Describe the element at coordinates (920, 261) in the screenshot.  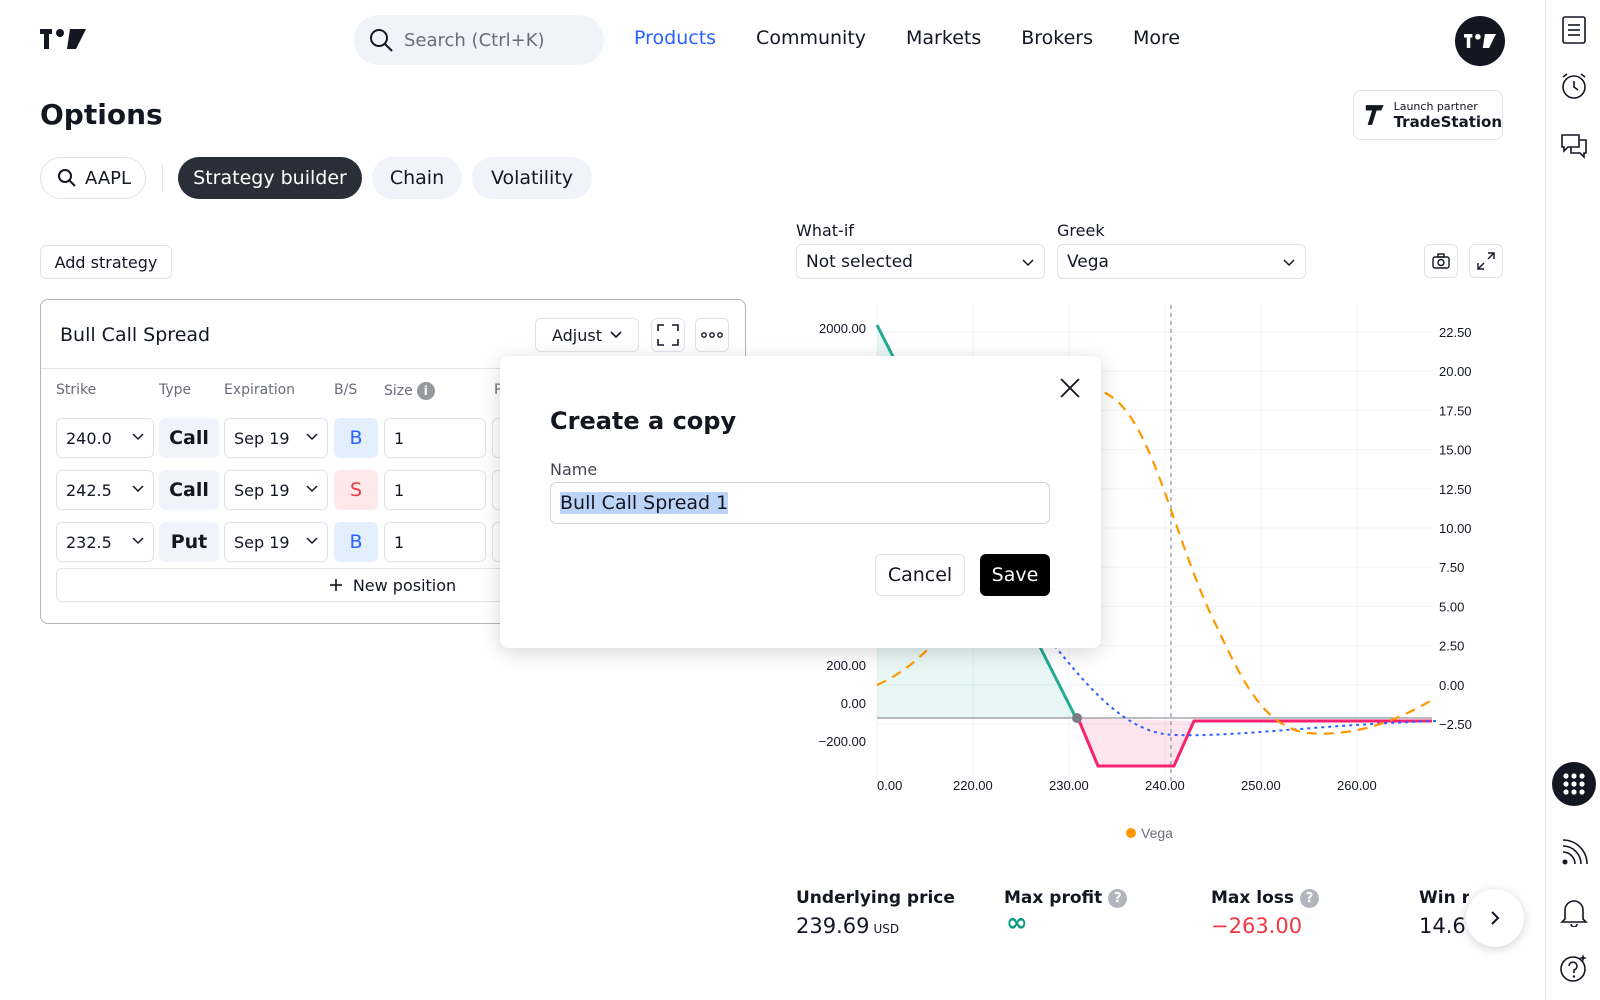
I see `whatif-select: Not selected` at that location.